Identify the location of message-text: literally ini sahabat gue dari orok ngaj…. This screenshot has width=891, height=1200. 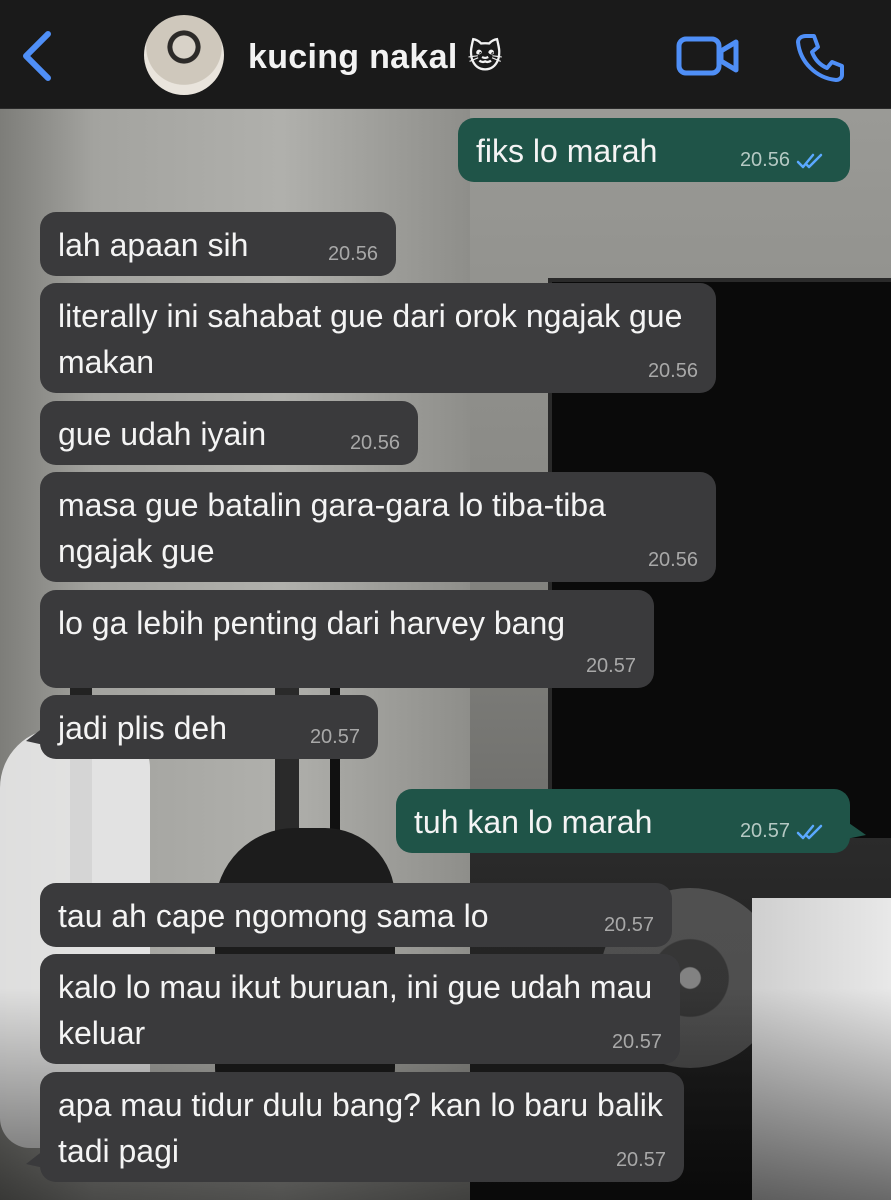
(370, 339).